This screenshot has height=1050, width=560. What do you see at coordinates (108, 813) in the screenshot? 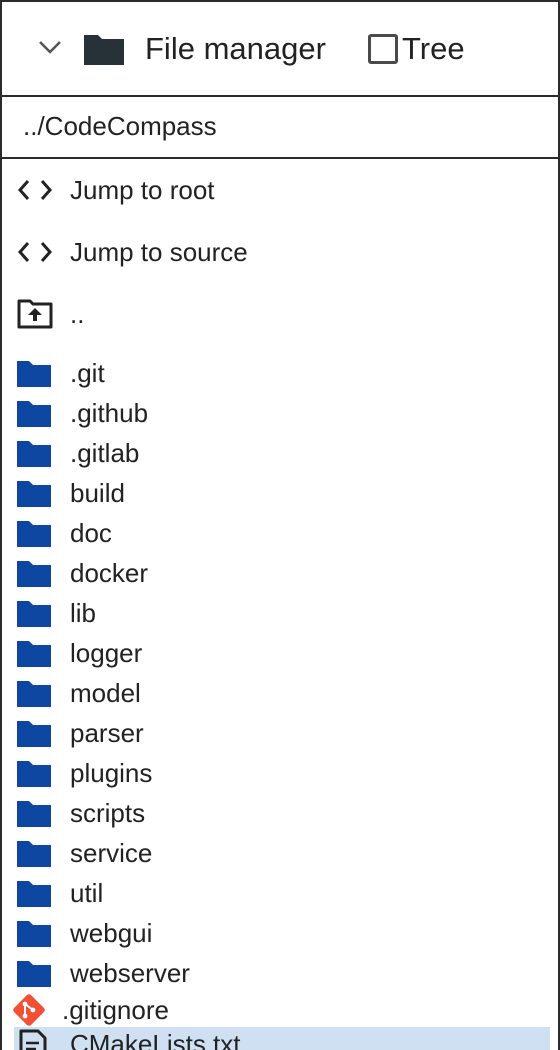
I see `folder-row-label: scripts` at bounding box center [108, 813].